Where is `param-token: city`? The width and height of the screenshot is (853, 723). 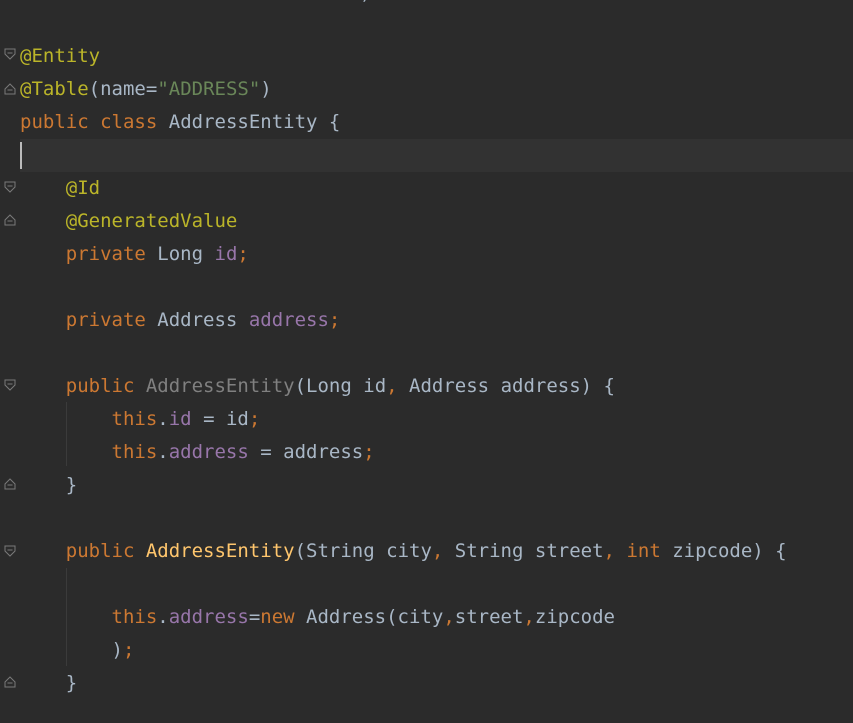
param-token: city is located at coordinates (409, 551).